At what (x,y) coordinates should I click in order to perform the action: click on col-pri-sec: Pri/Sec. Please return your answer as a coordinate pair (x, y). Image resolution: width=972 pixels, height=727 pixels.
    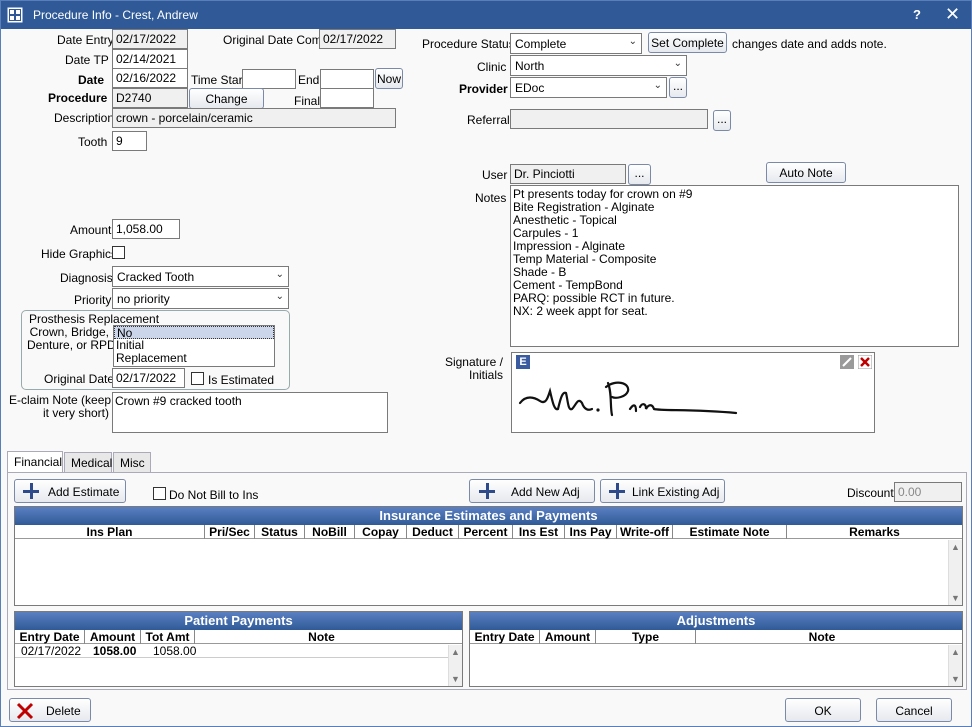
    Looking at the image, I should click on (230, 532).